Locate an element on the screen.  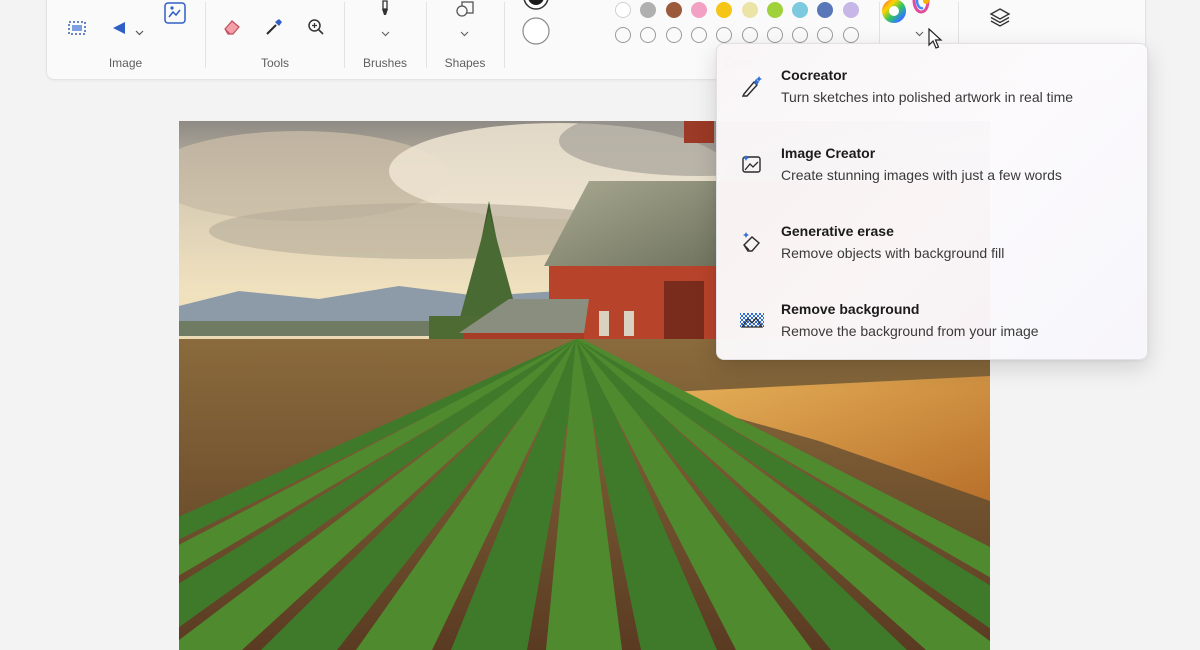
shapes-group-label: Shapes is located at coordinates (465, 63).